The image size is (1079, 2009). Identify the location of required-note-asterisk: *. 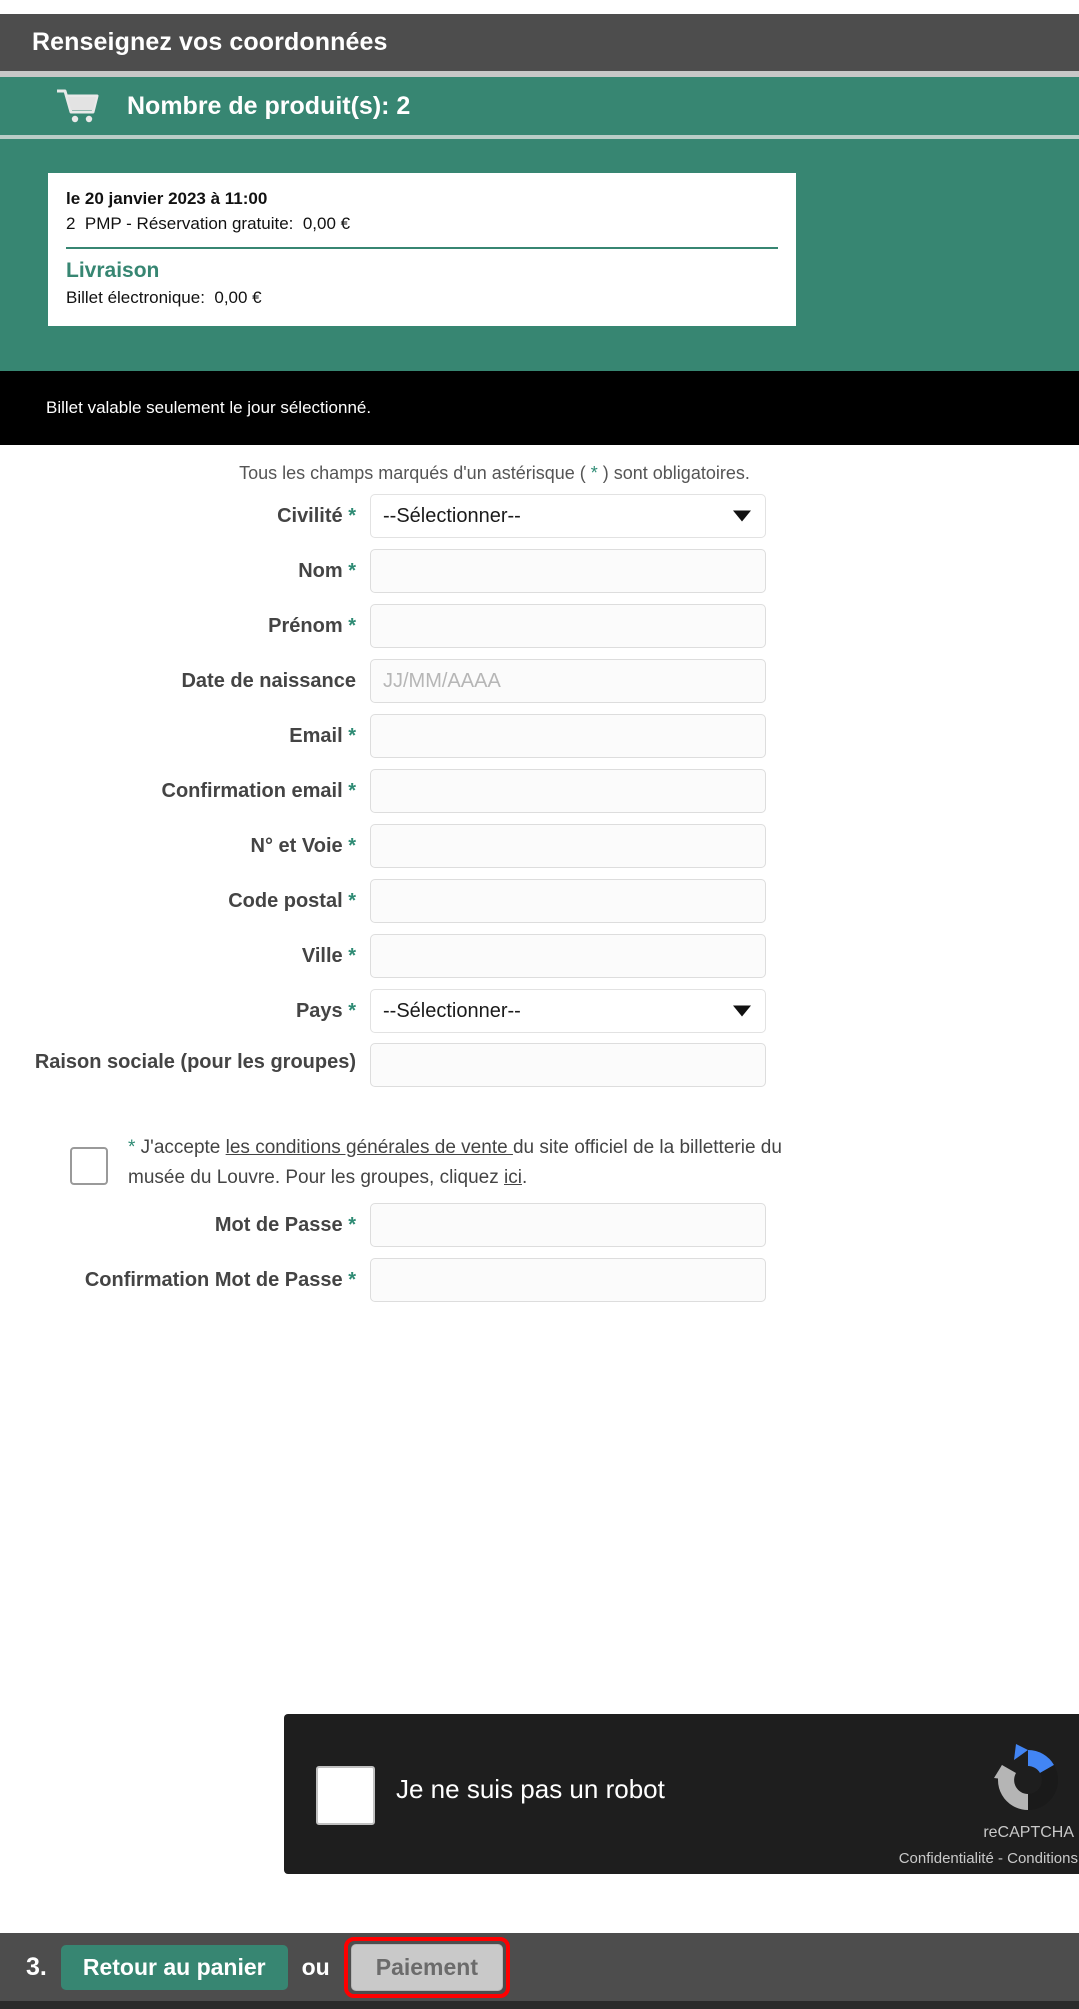
(594, 473).